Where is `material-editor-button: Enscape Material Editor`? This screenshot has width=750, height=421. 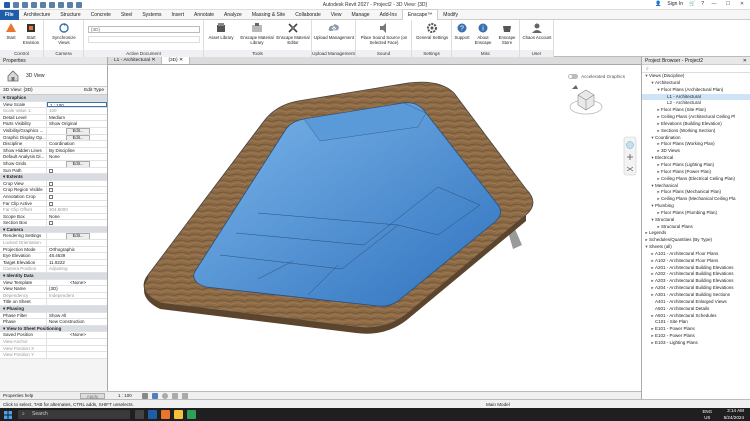 material-editor-button: Enscape Material Editor is located at coordinates (293, 33).